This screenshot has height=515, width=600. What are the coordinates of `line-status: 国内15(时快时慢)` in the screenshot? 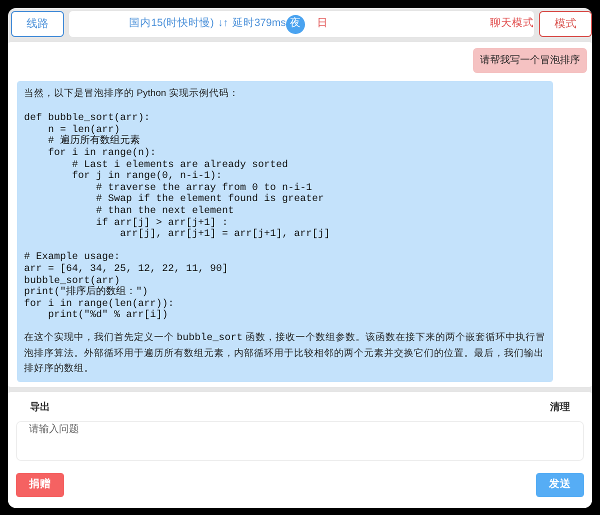 It's located at (171, 24).